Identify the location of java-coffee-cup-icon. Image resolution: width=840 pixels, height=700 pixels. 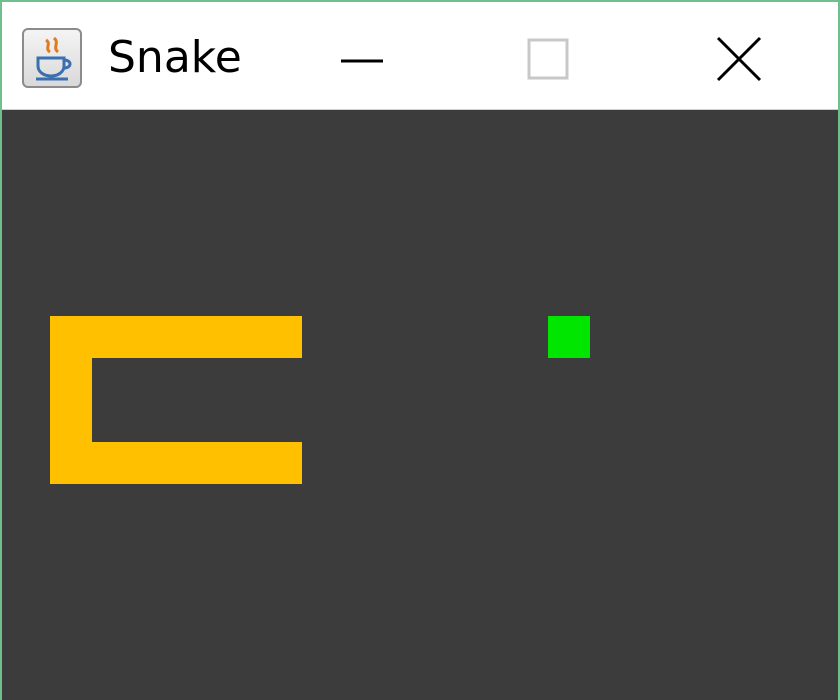
(52, 58).